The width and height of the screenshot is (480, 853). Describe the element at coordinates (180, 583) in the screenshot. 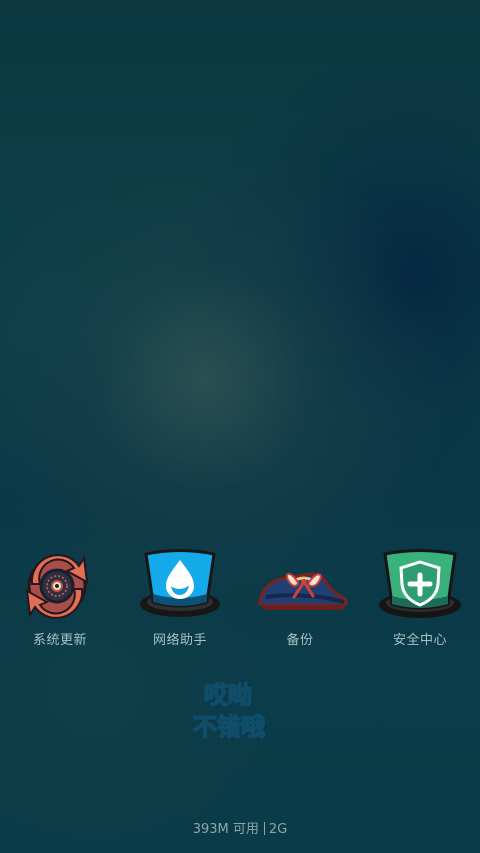

I see `network-assistant-hat-icon` at that location.